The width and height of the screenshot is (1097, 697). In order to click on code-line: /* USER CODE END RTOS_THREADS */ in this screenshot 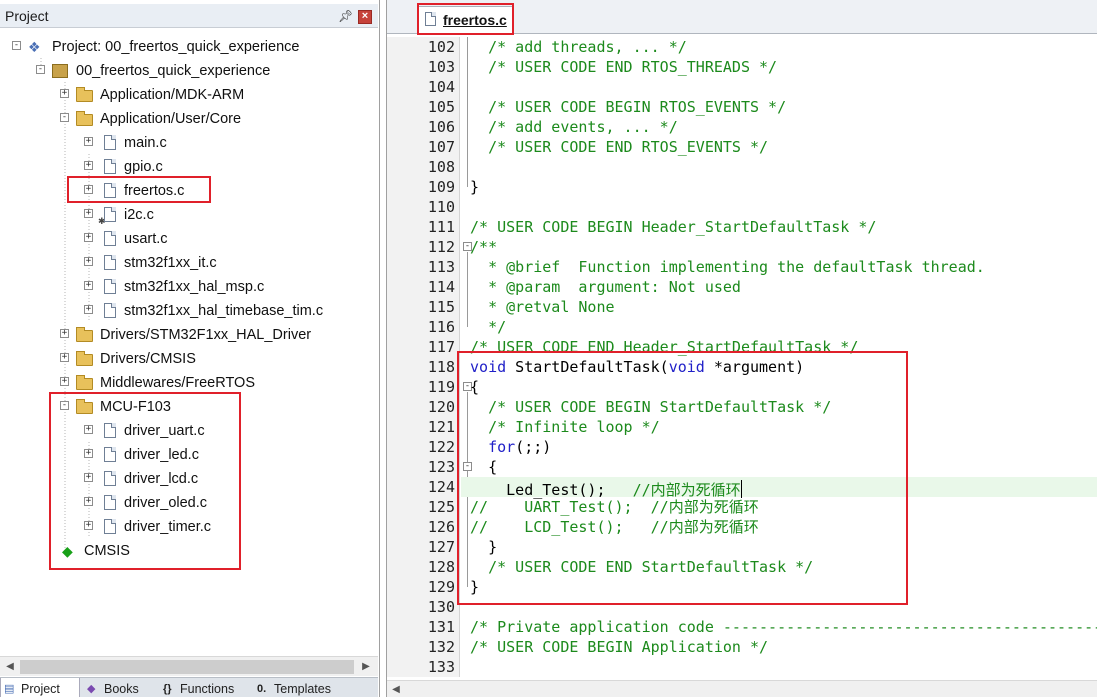, I will do `click(779, 67)`.